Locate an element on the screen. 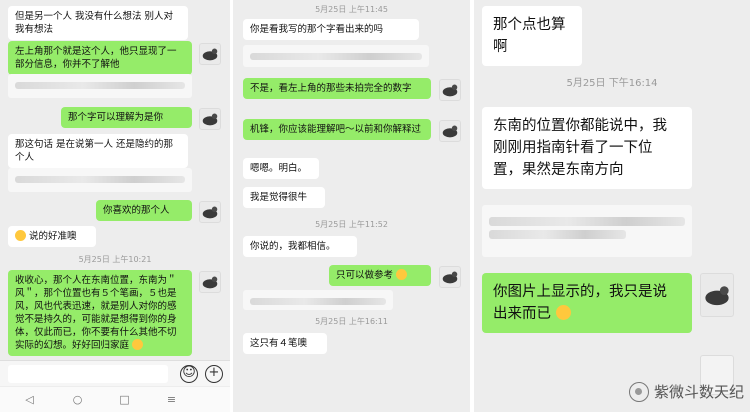 This screenshot has width=750, height=412. incoming-message: 我是觉得很牛 is located at coordinates (284, 197).